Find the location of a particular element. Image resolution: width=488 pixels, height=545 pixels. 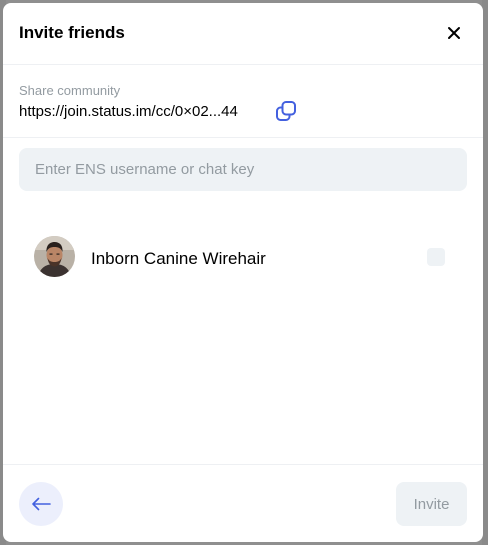

arrow-left-icon is located at coordinates (41, 504).